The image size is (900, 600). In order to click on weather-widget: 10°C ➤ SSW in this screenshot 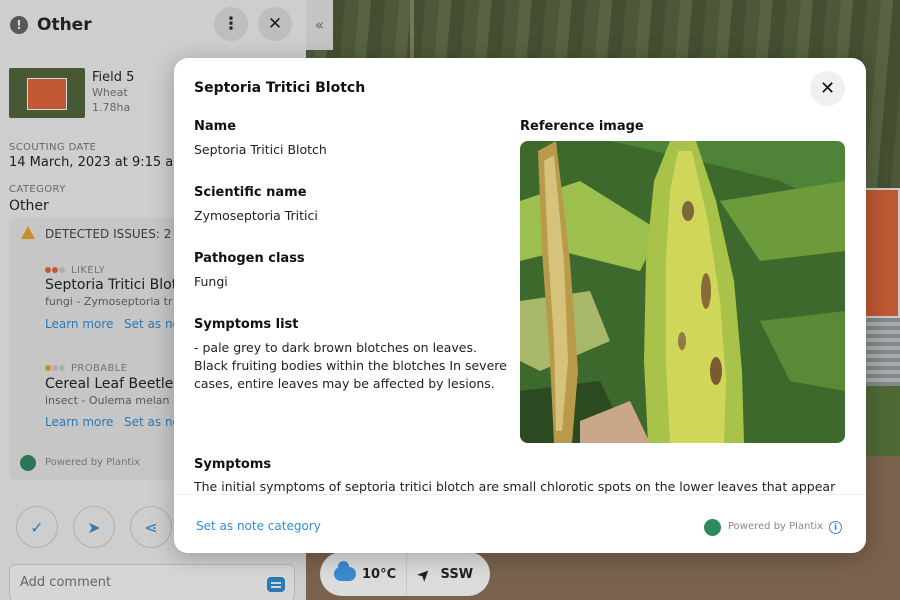, I will do `click(405, 574)`.